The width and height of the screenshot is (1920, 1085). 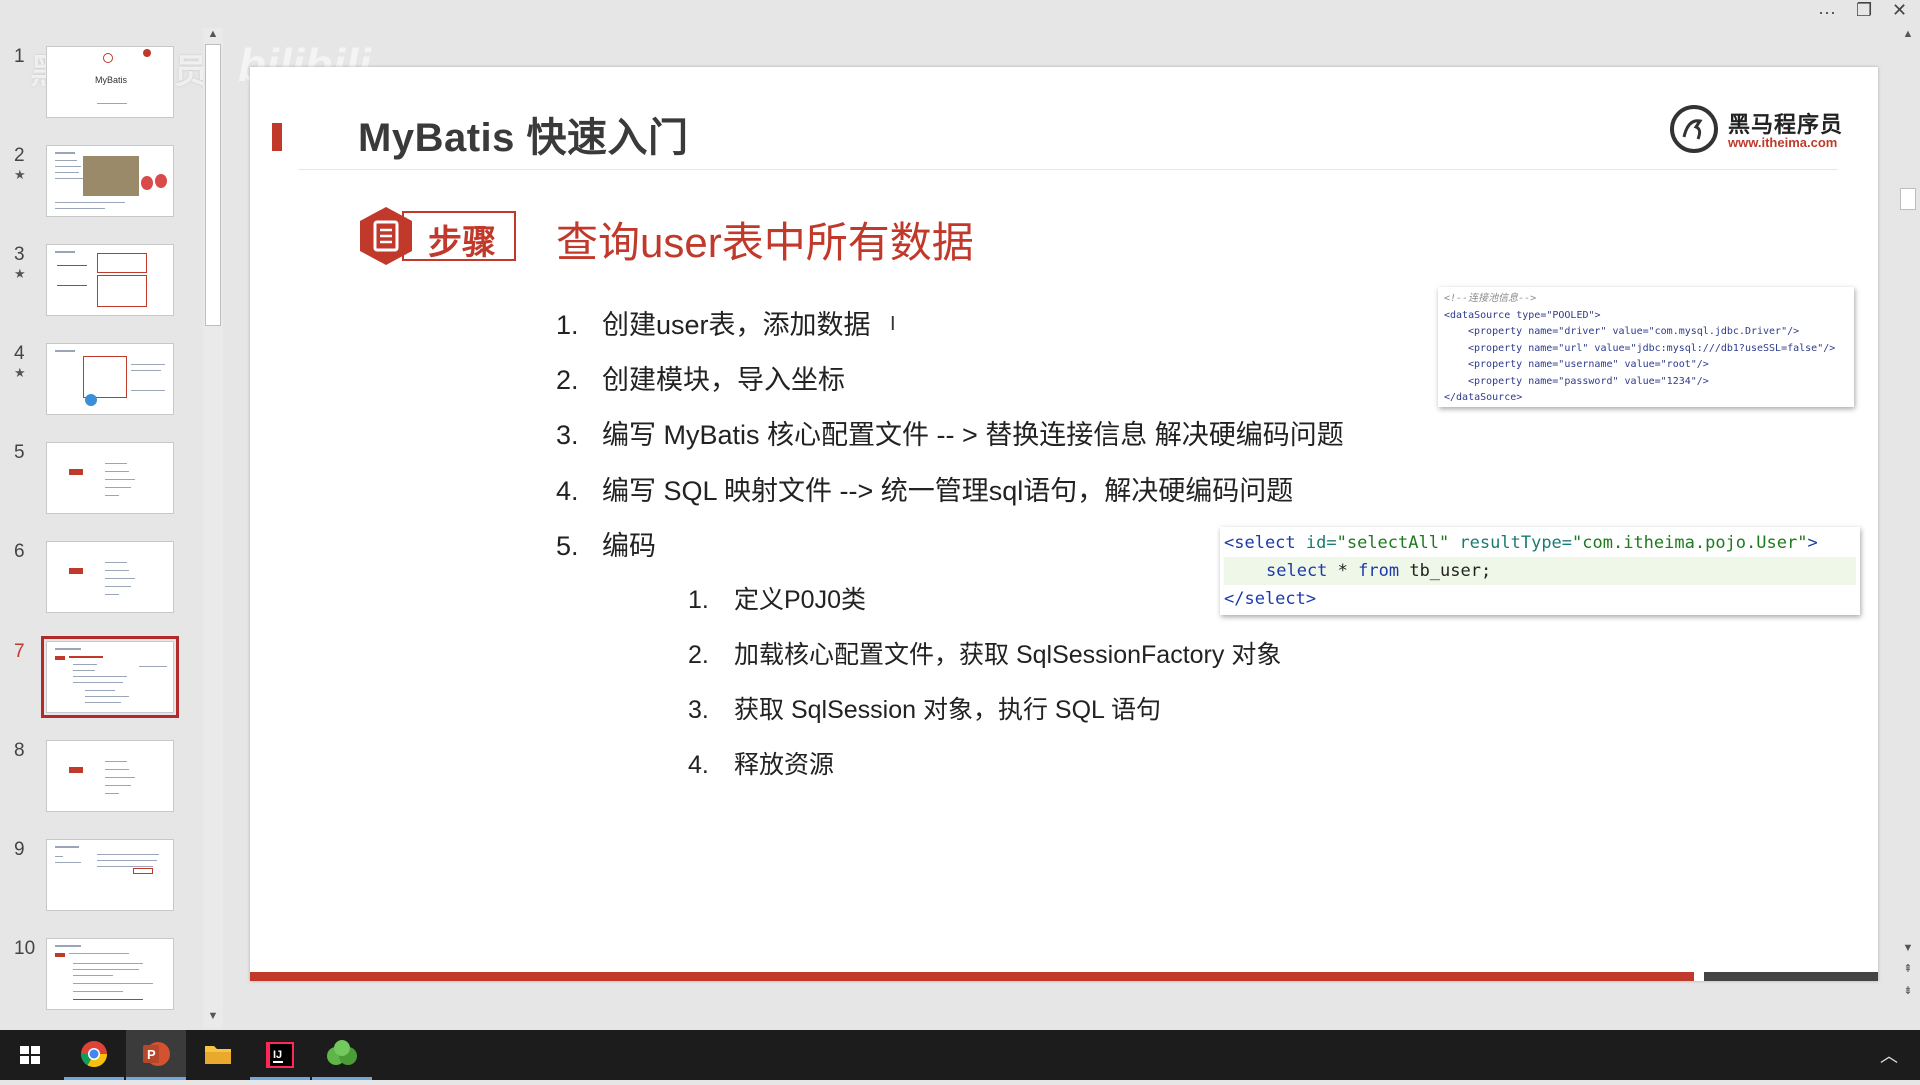 I want to click on thumbnail-slide-2: 2 ★, so click(x=100, y=185).